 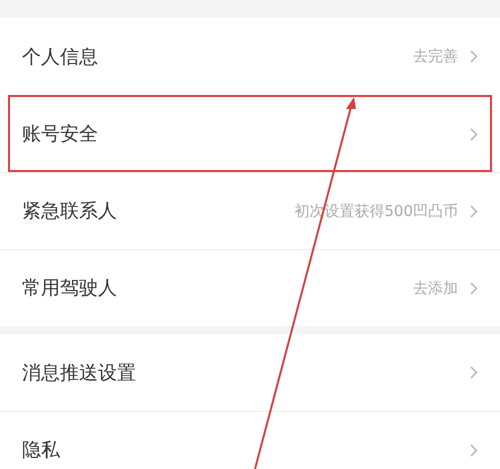 What do you see at coordinates (250, 440) in the screenshot?
I see `menu-row: 隐私` at bounding box center [250, 440].